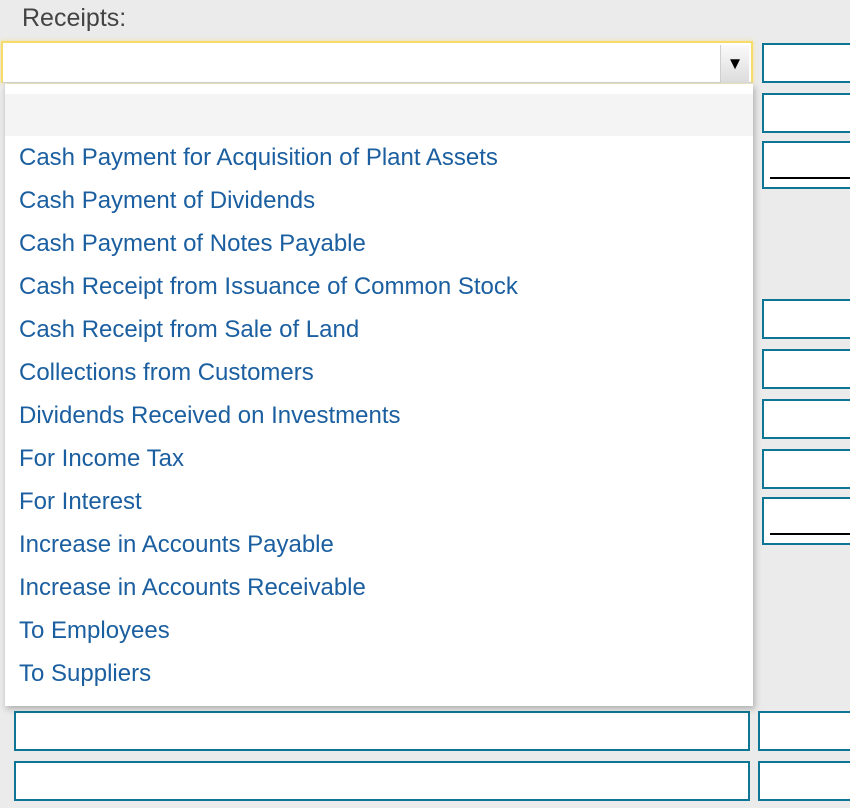 Image resolution: width=850 pixels, height=808 pixels. Describe the element at coordinates (379, 630) in the screenshot. I see `dropdown-option: To Employees` at that location.